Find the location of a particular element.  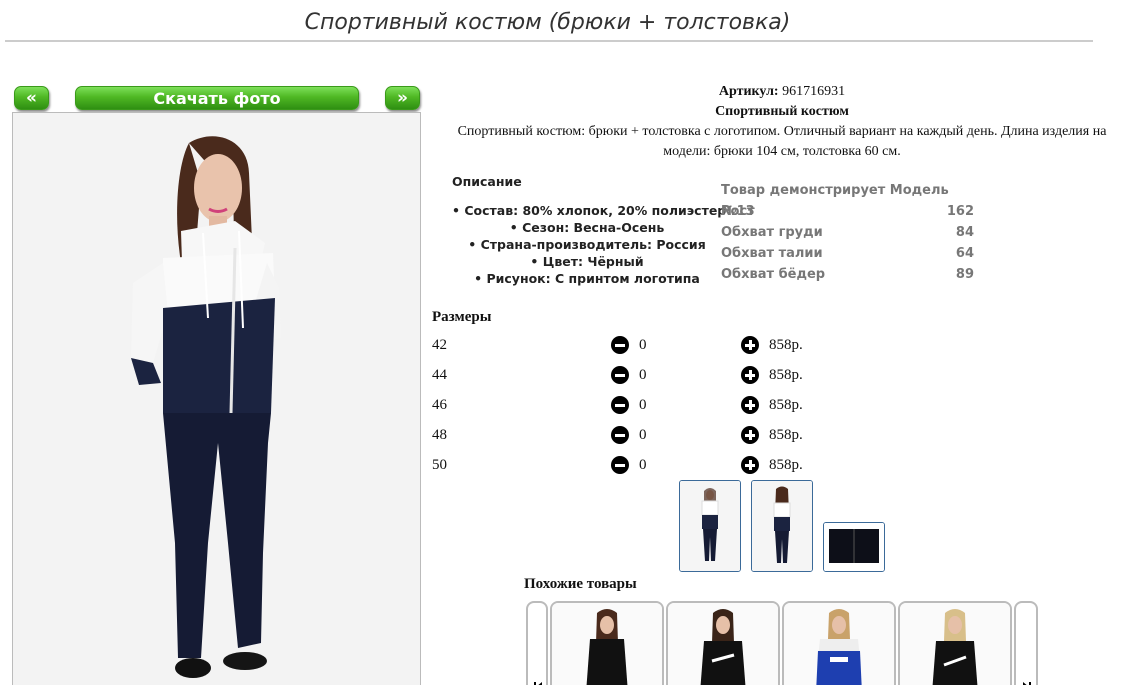

size-label: 42 is located at coordinates (439, 345).